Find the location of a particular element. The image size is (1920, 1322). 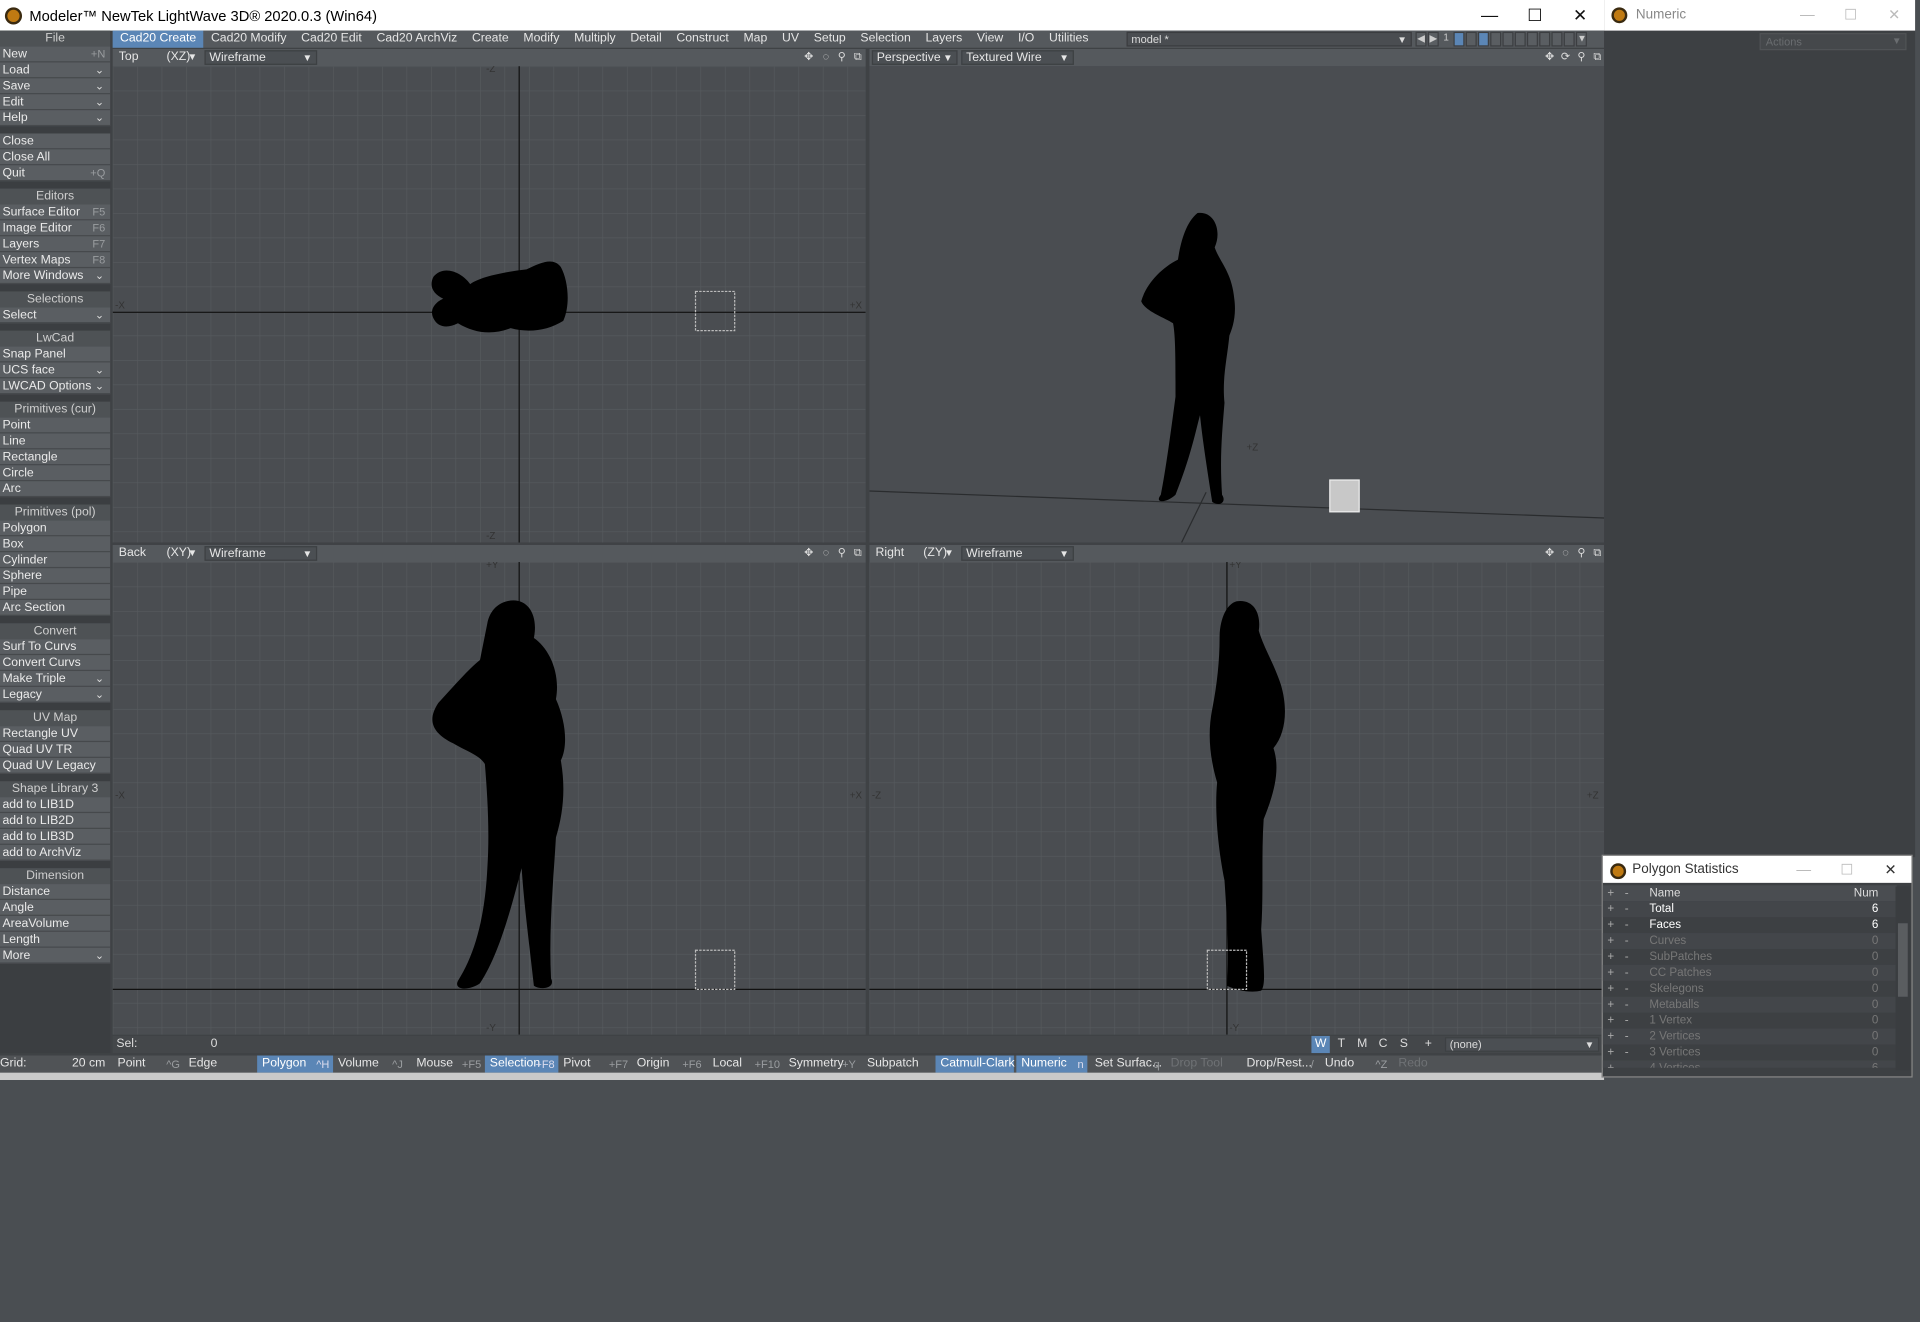

tab-utilities: Utilities is located at coordinates (1069, 39).